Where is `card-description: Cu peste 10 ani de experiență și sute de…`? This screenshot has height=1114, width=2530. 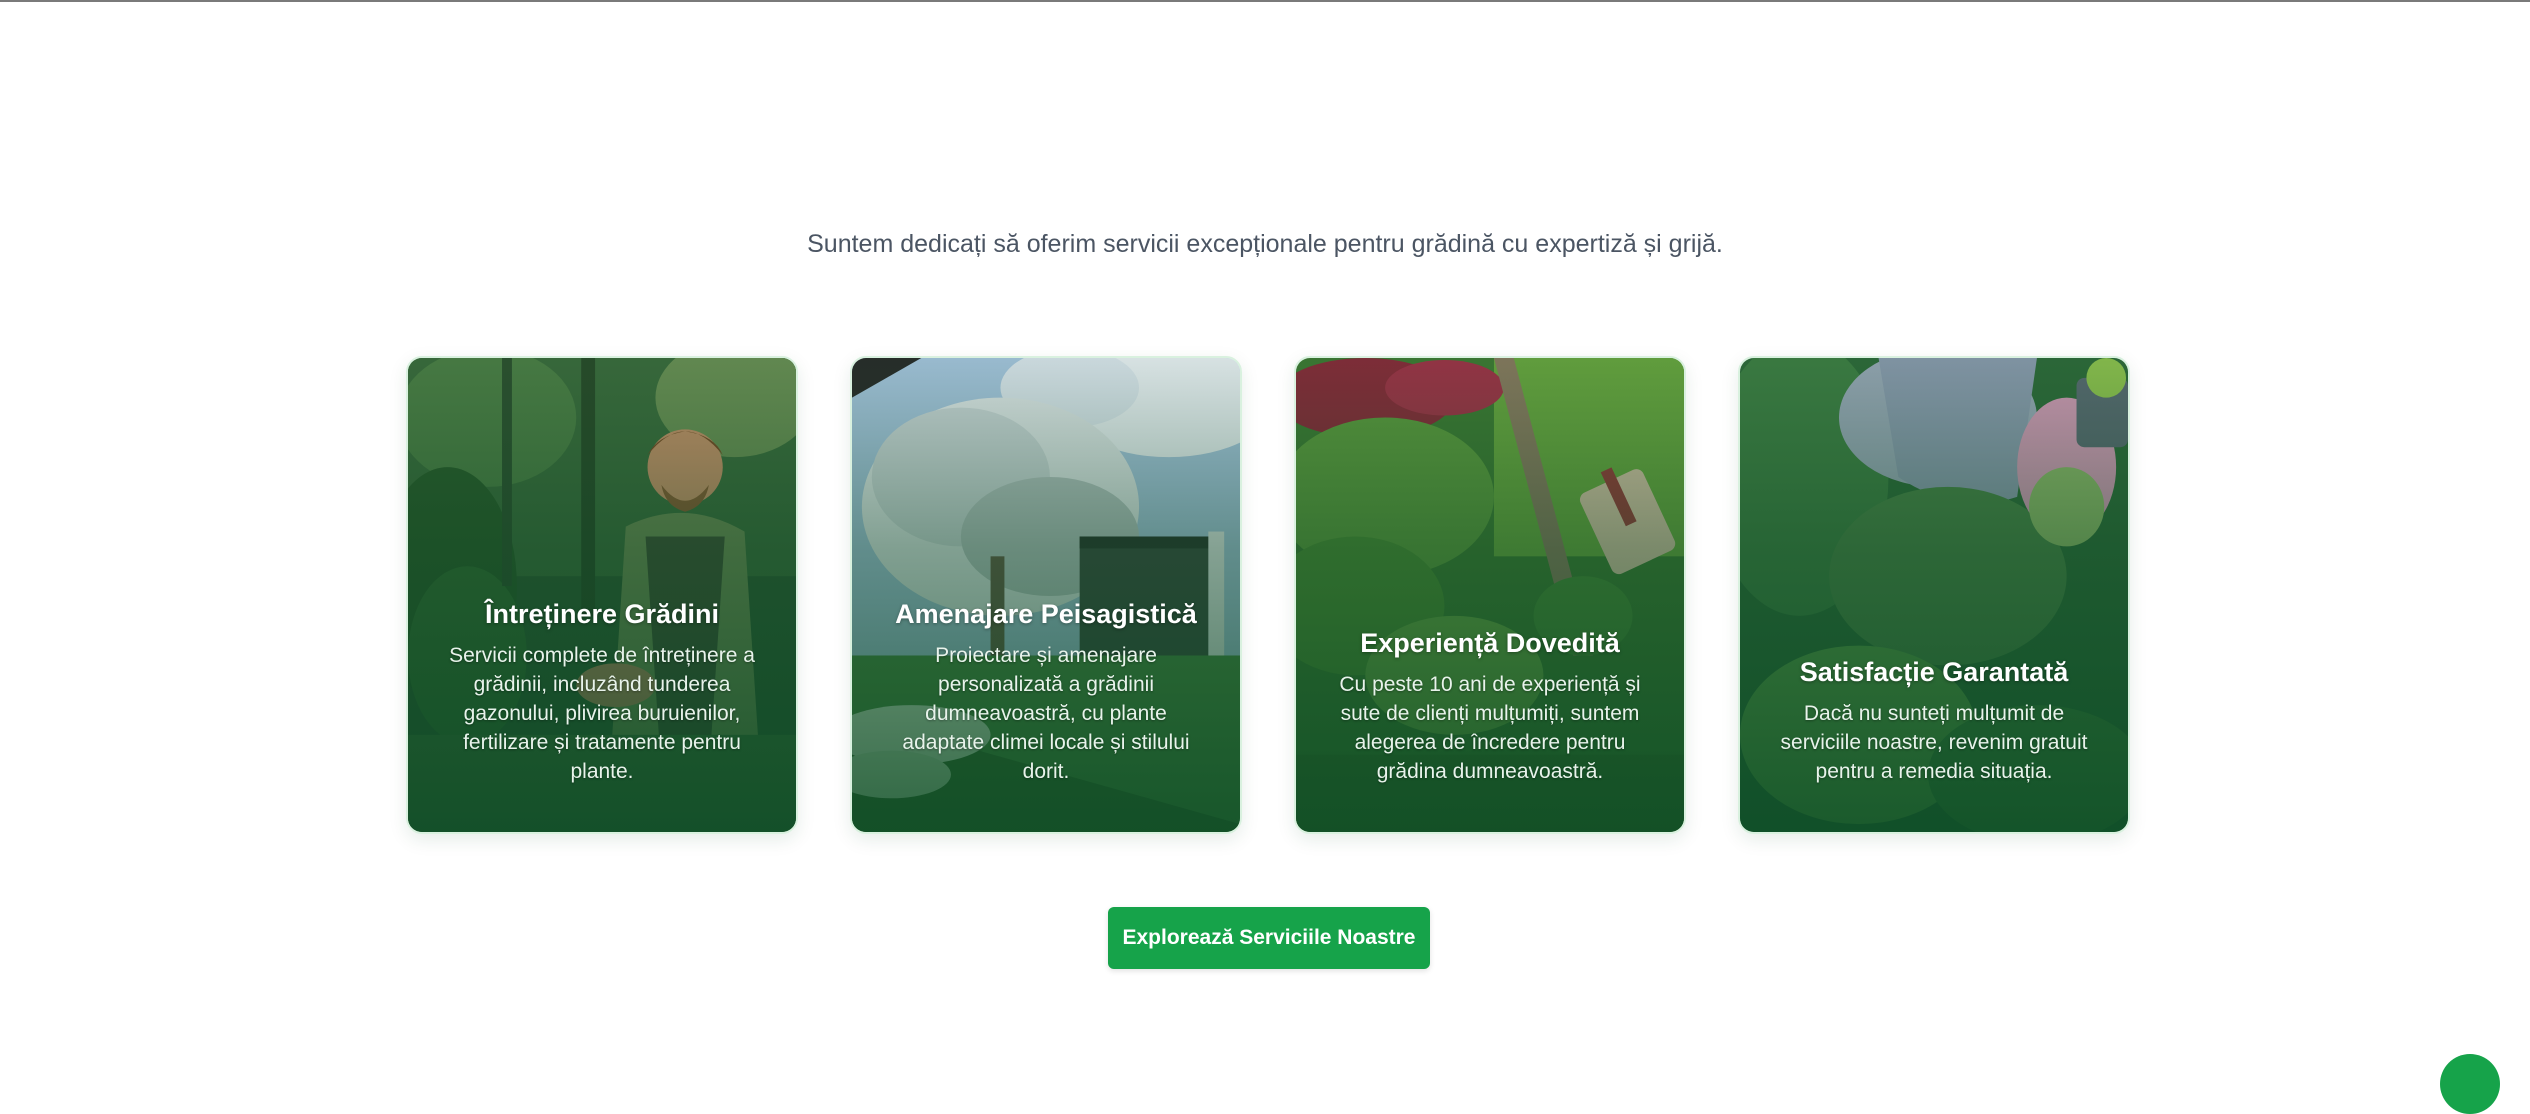 card-description: Cu peste 10 ani de experiență și sute de… is located at coordinates (1490, 728).